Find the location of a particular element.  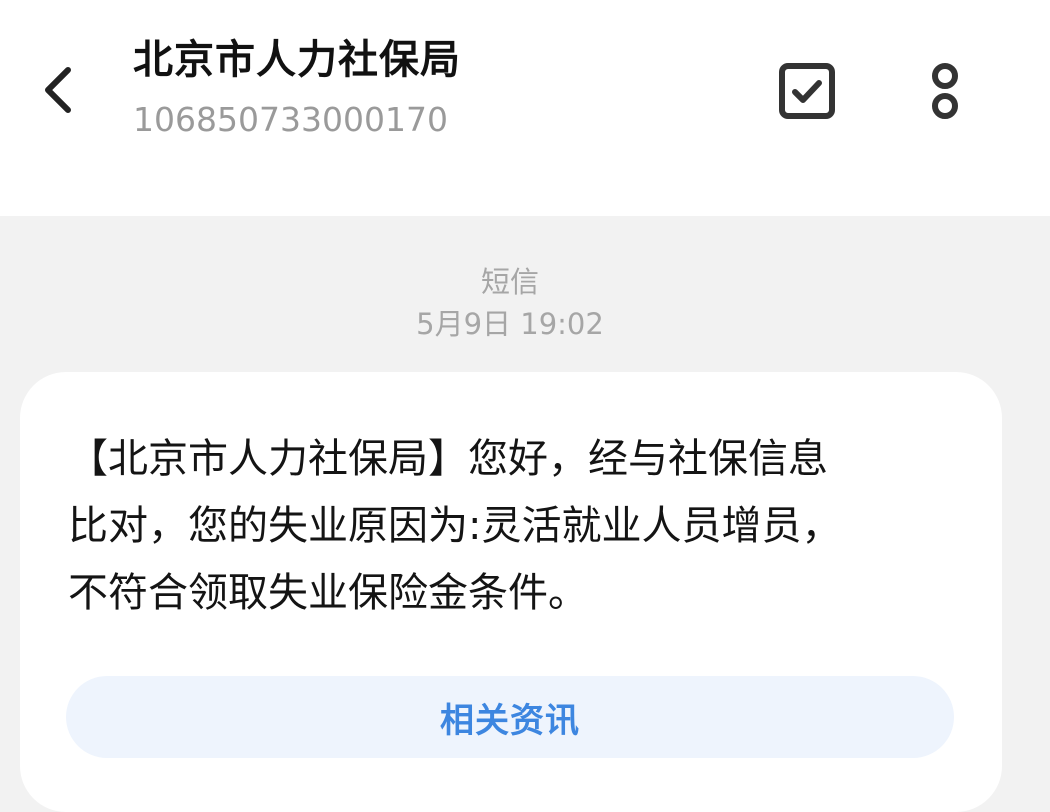

message-type-label: 短信 is located at coordinates (509, 282).